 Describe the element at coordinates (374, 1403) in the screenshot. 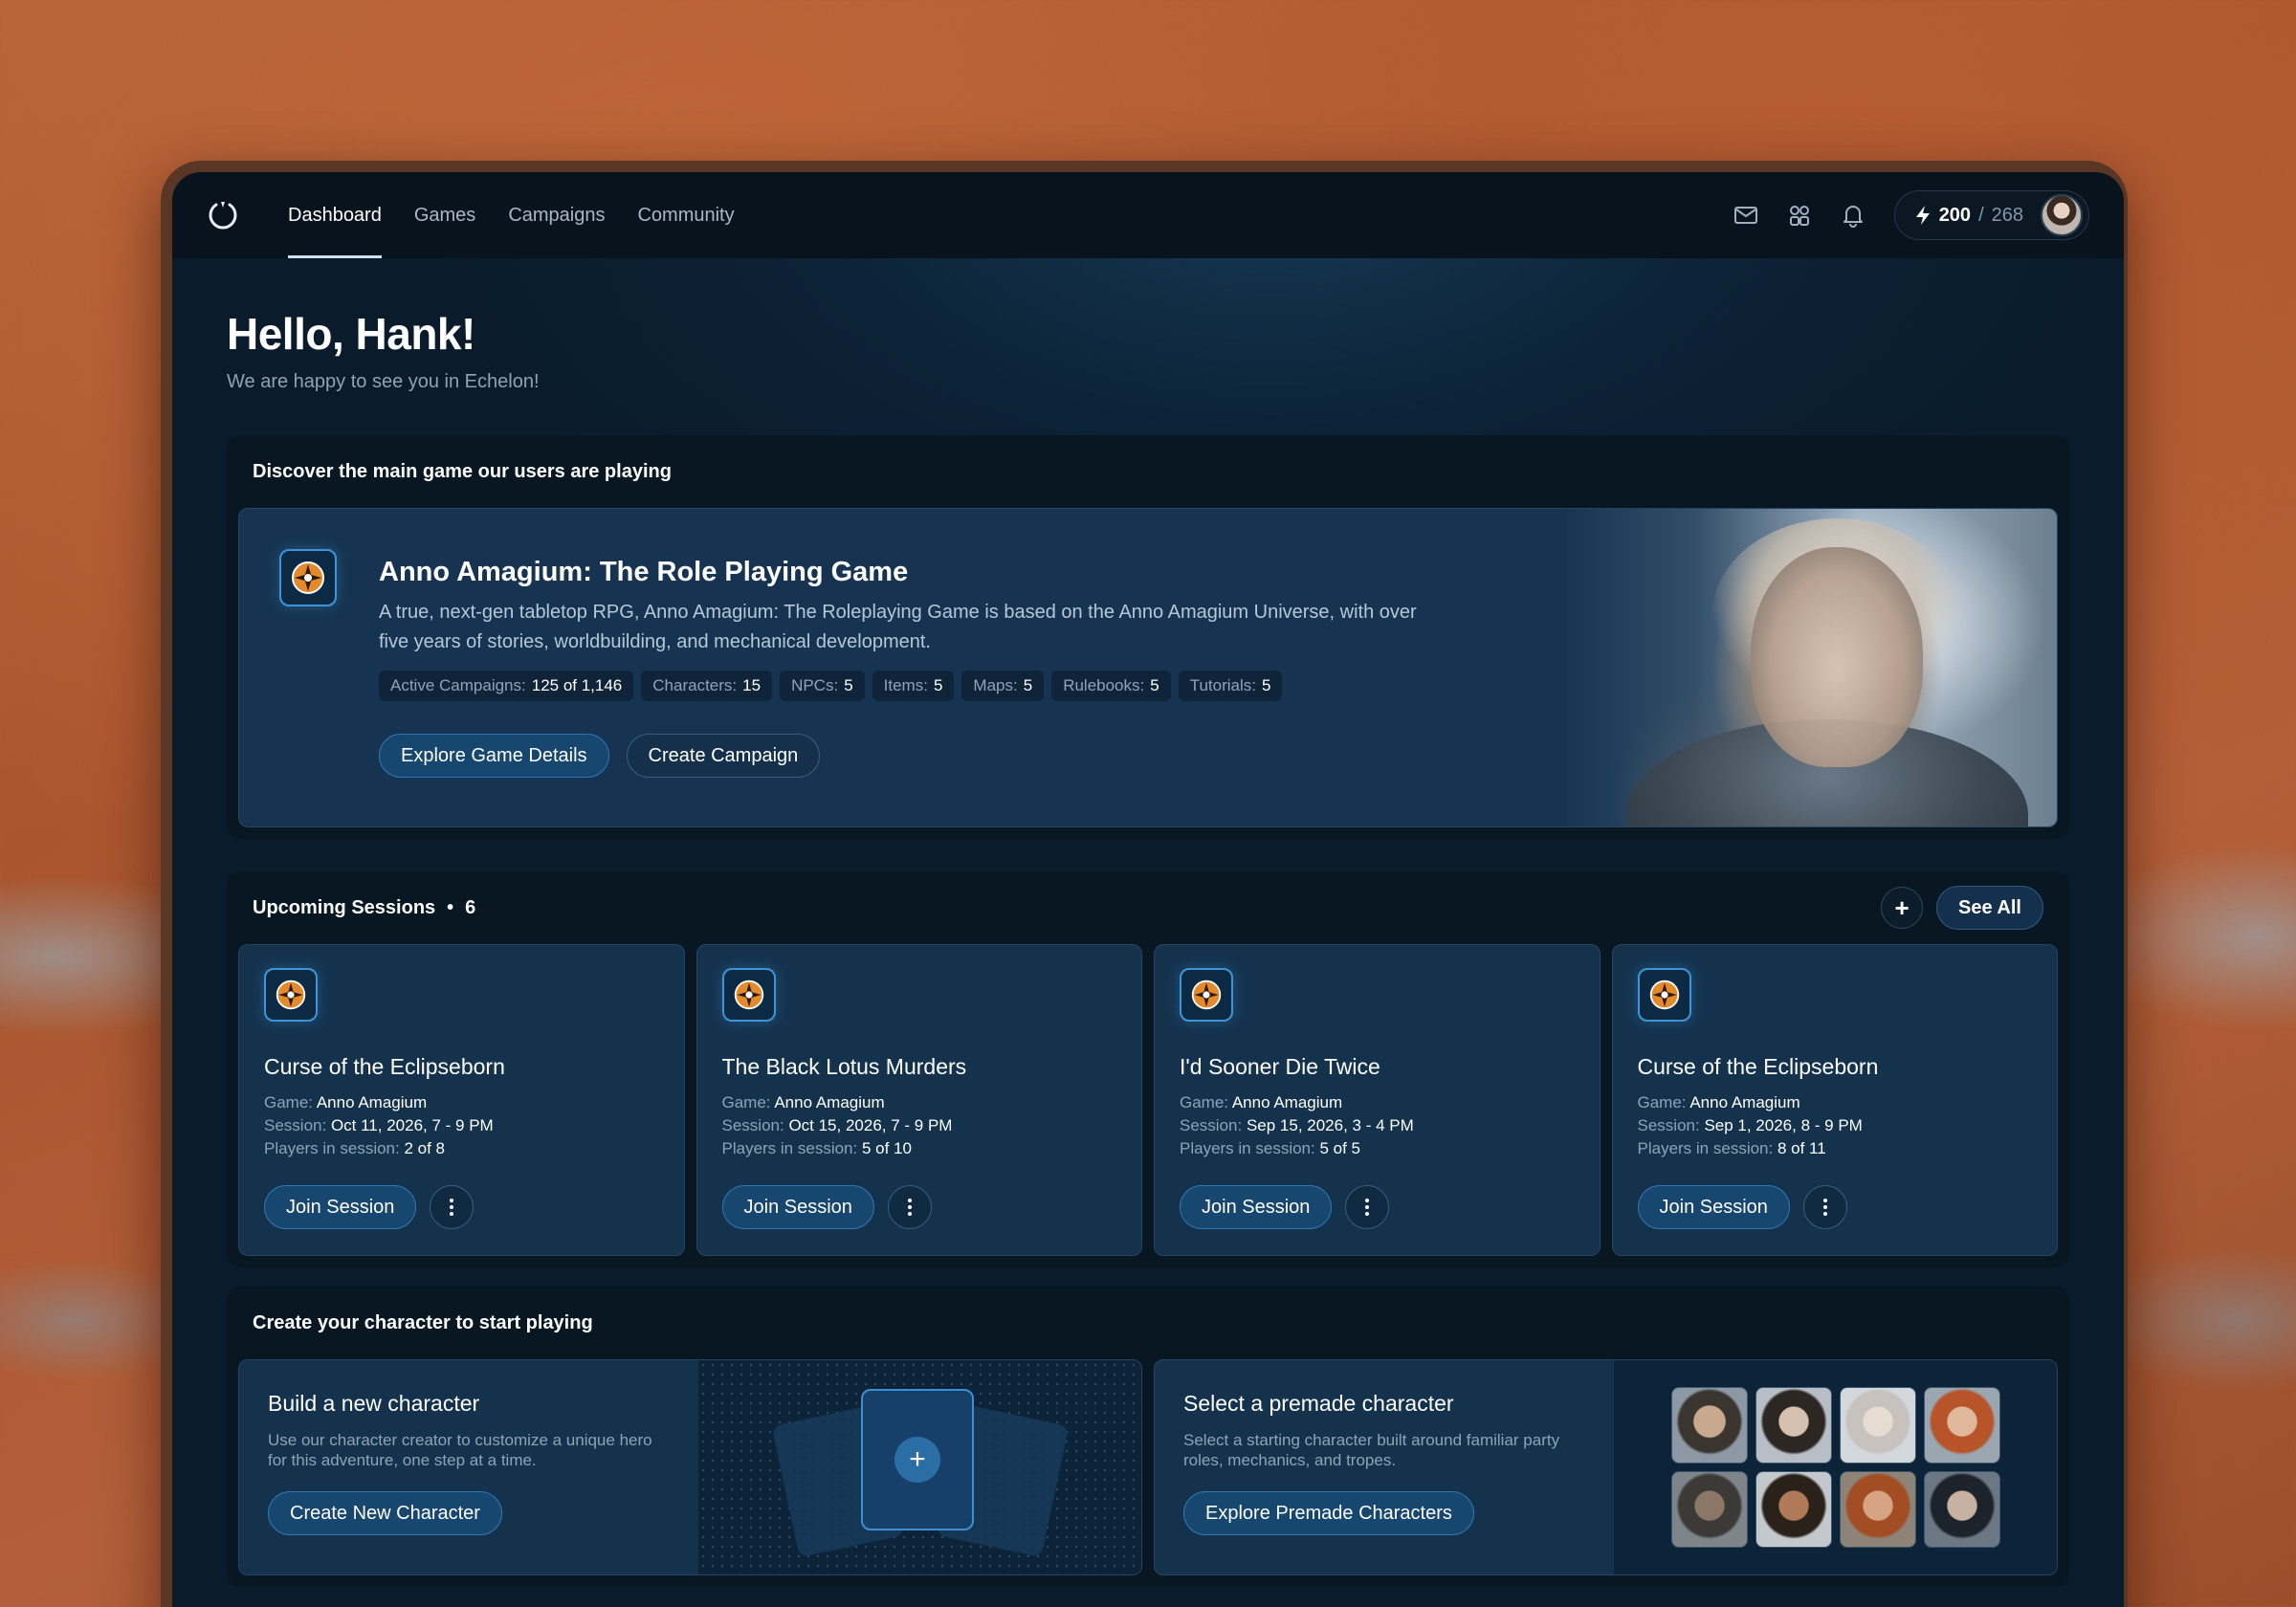

I see `build-character-title: Build a new character` at that location.